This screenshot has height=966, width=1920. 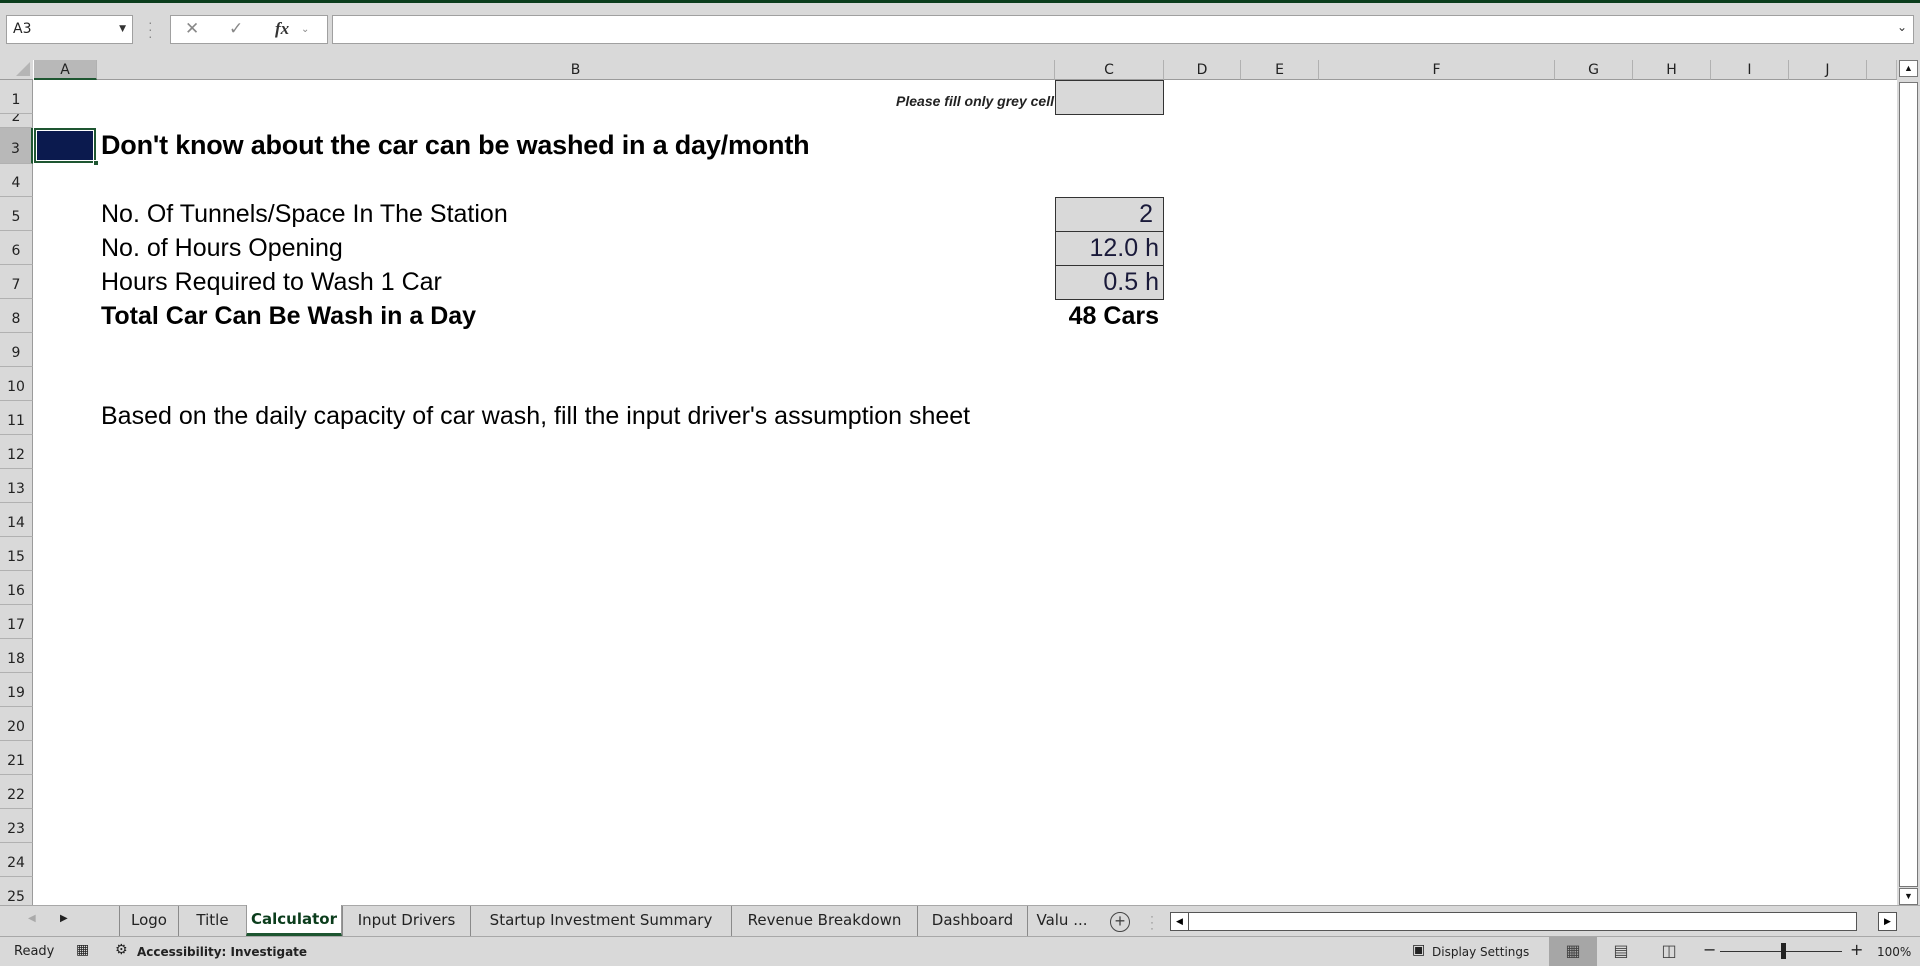 What do you see at coordinates (1180, 921) in the screenshot?
I see `scroll-left-button: ◀` at bounding box center [1180, 921].